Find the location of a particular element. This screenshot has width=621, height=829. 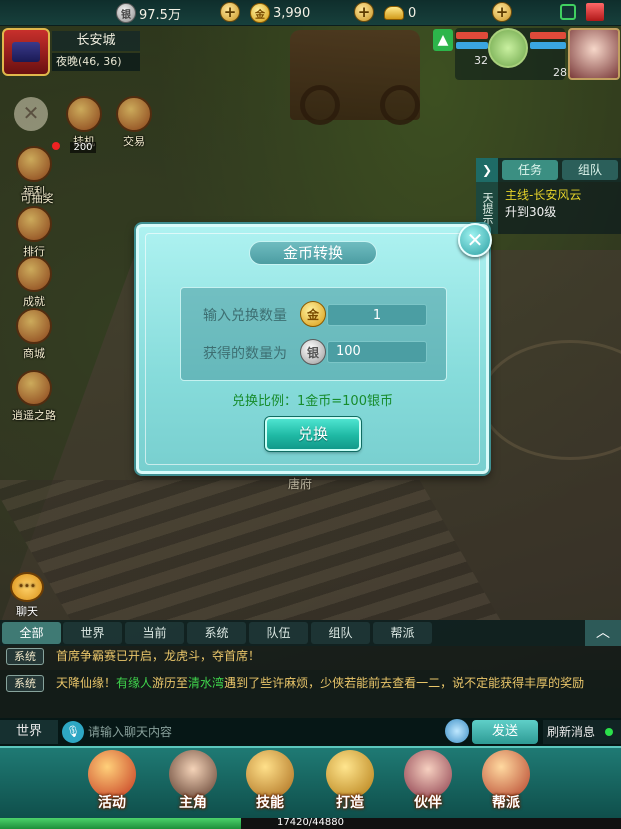

pet-mp-bar is located at coordinates (472, 45).